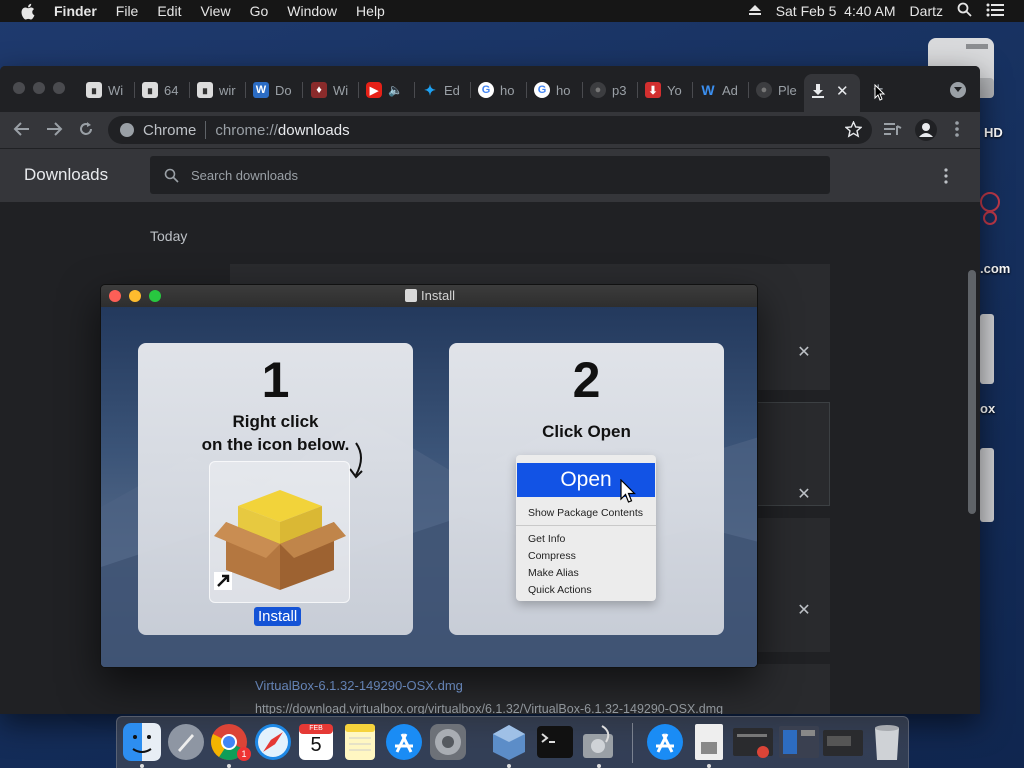 Image resolution: width=1024 pixels, height=768 pixels. What do you see at coordinates (560, 590) in the screenshot?
I see `context-menu-quick-actions: Quick Actions` at bounding box center [560, 590].